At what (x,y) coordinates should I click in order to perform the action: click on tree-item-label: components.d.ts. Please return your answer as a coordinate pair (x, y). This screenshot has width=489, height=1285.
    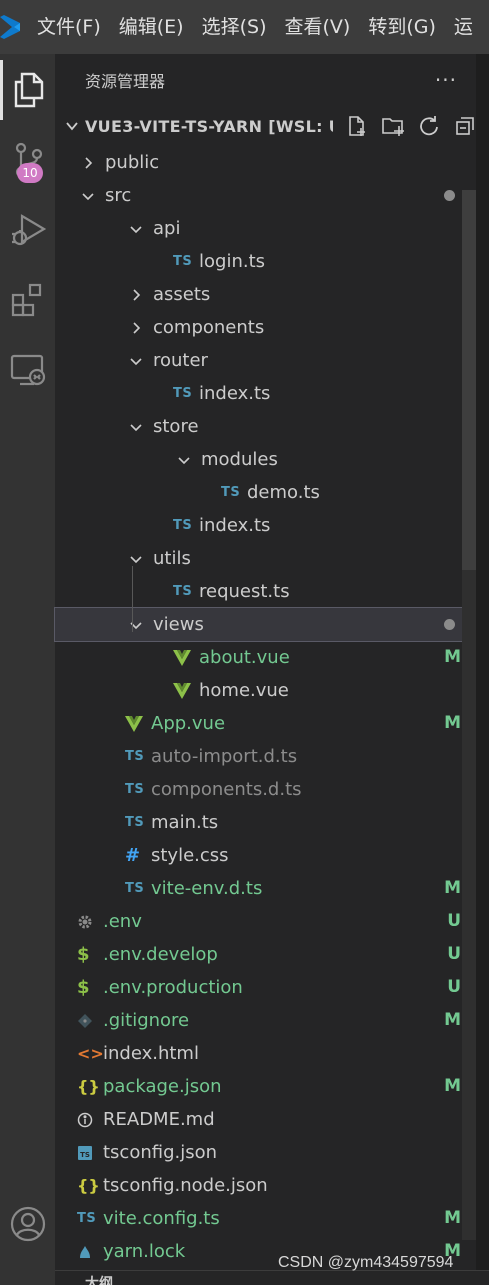
    Looking at the image, I should click on (226, 789).